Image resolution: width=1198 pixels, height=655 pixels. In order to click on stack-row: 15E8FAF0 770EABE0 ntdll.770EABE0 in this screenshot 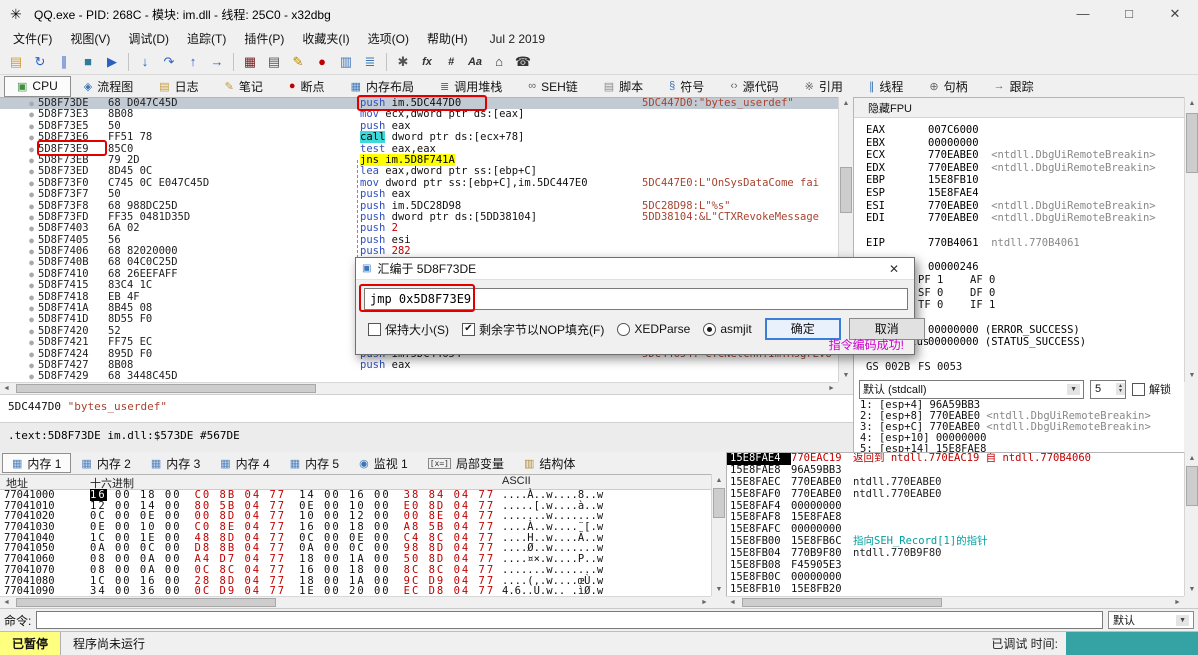, I will do `click(955, 494)`.